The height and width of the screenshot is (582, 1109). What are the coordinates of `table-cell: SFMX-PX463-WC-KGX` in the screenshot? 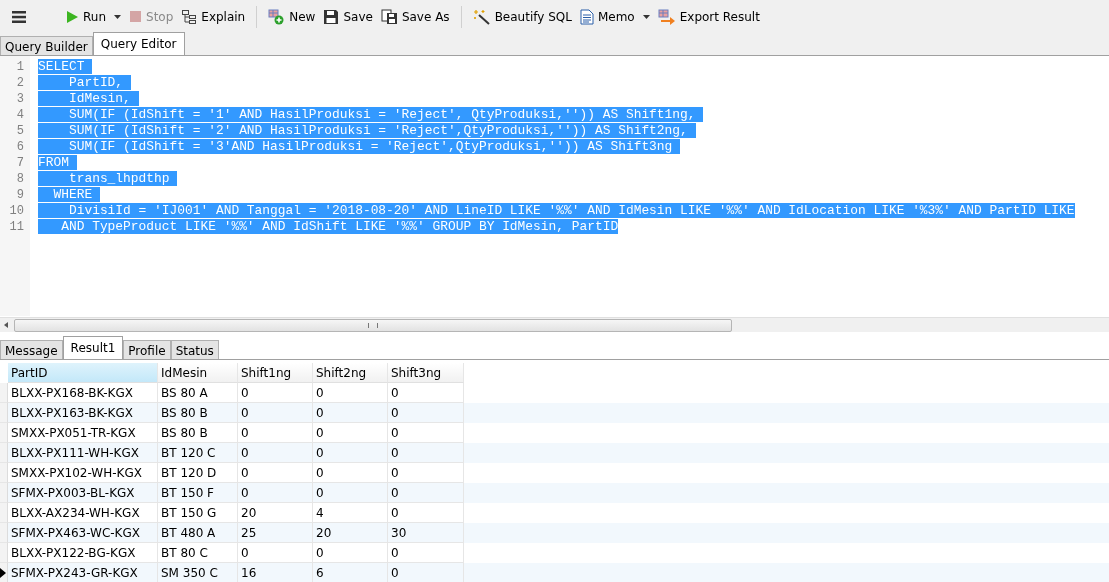 It's located at (83, 533).